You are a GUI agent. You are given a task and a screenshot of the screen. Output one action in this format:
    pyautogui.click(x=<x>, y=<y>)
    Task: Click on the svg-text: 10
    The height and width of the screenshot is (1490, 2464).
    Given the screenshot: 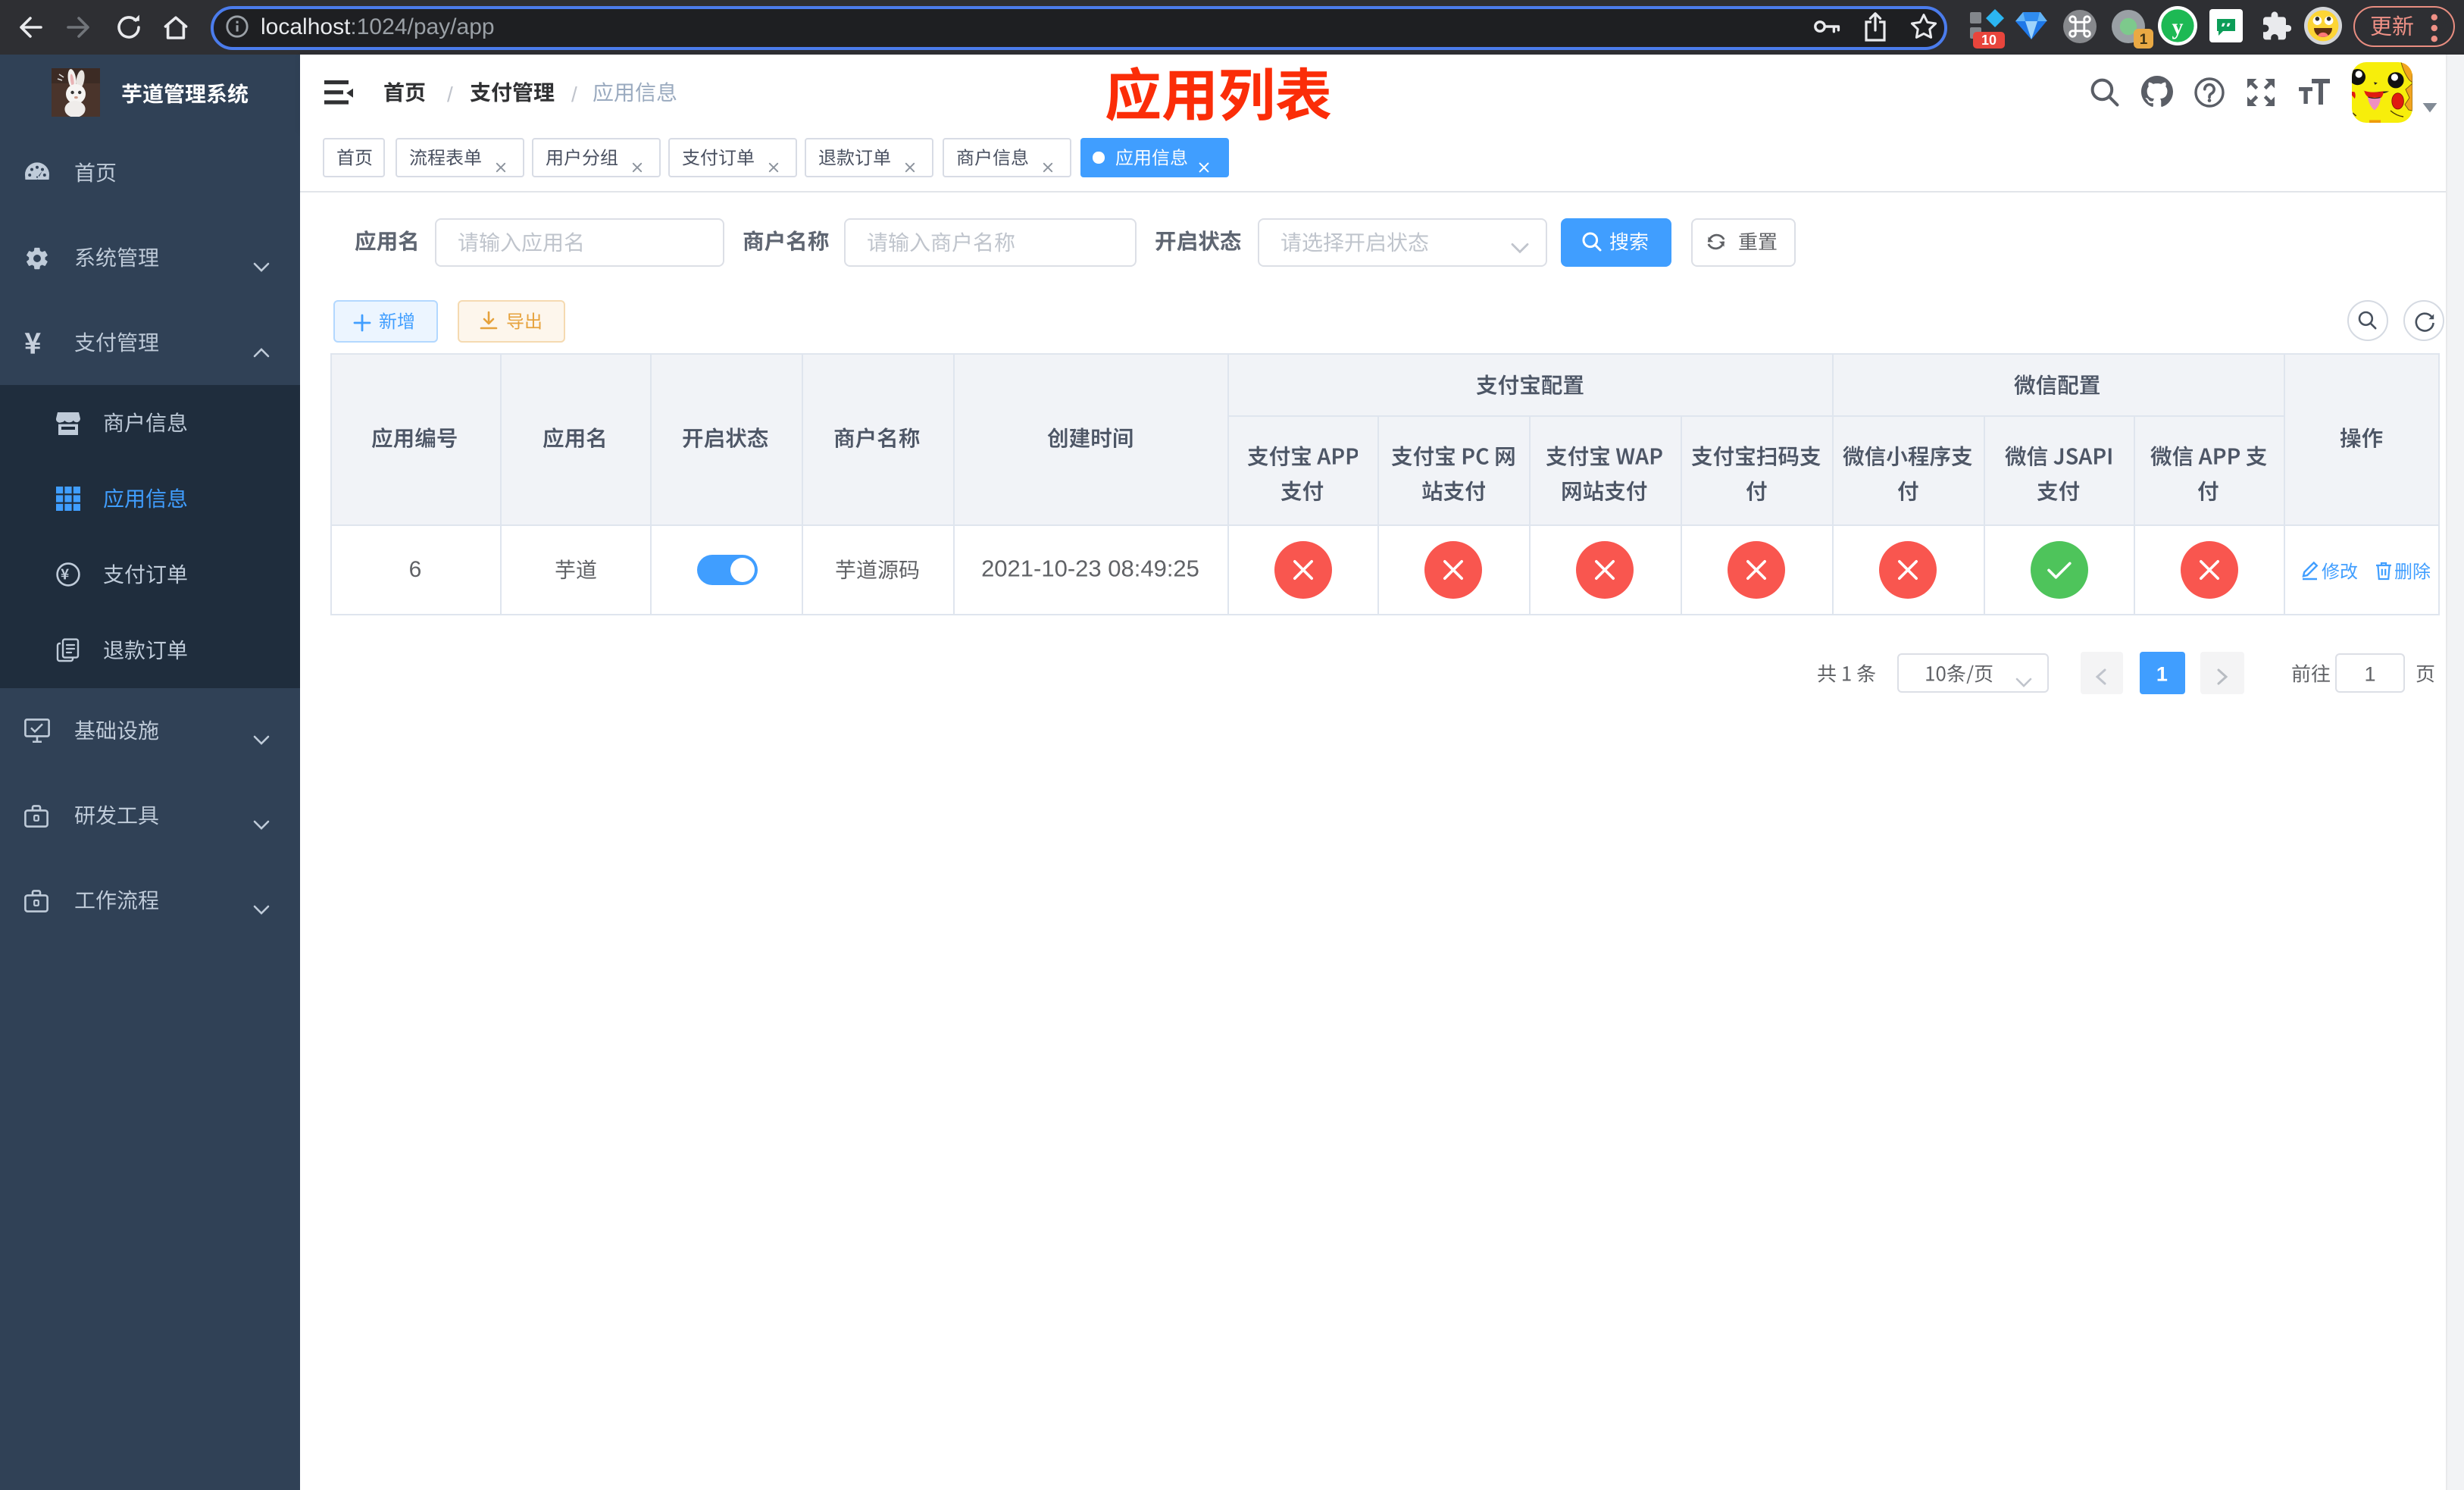 What is the action you would take?
    pyautogui.click(x=1989, y=40)
    